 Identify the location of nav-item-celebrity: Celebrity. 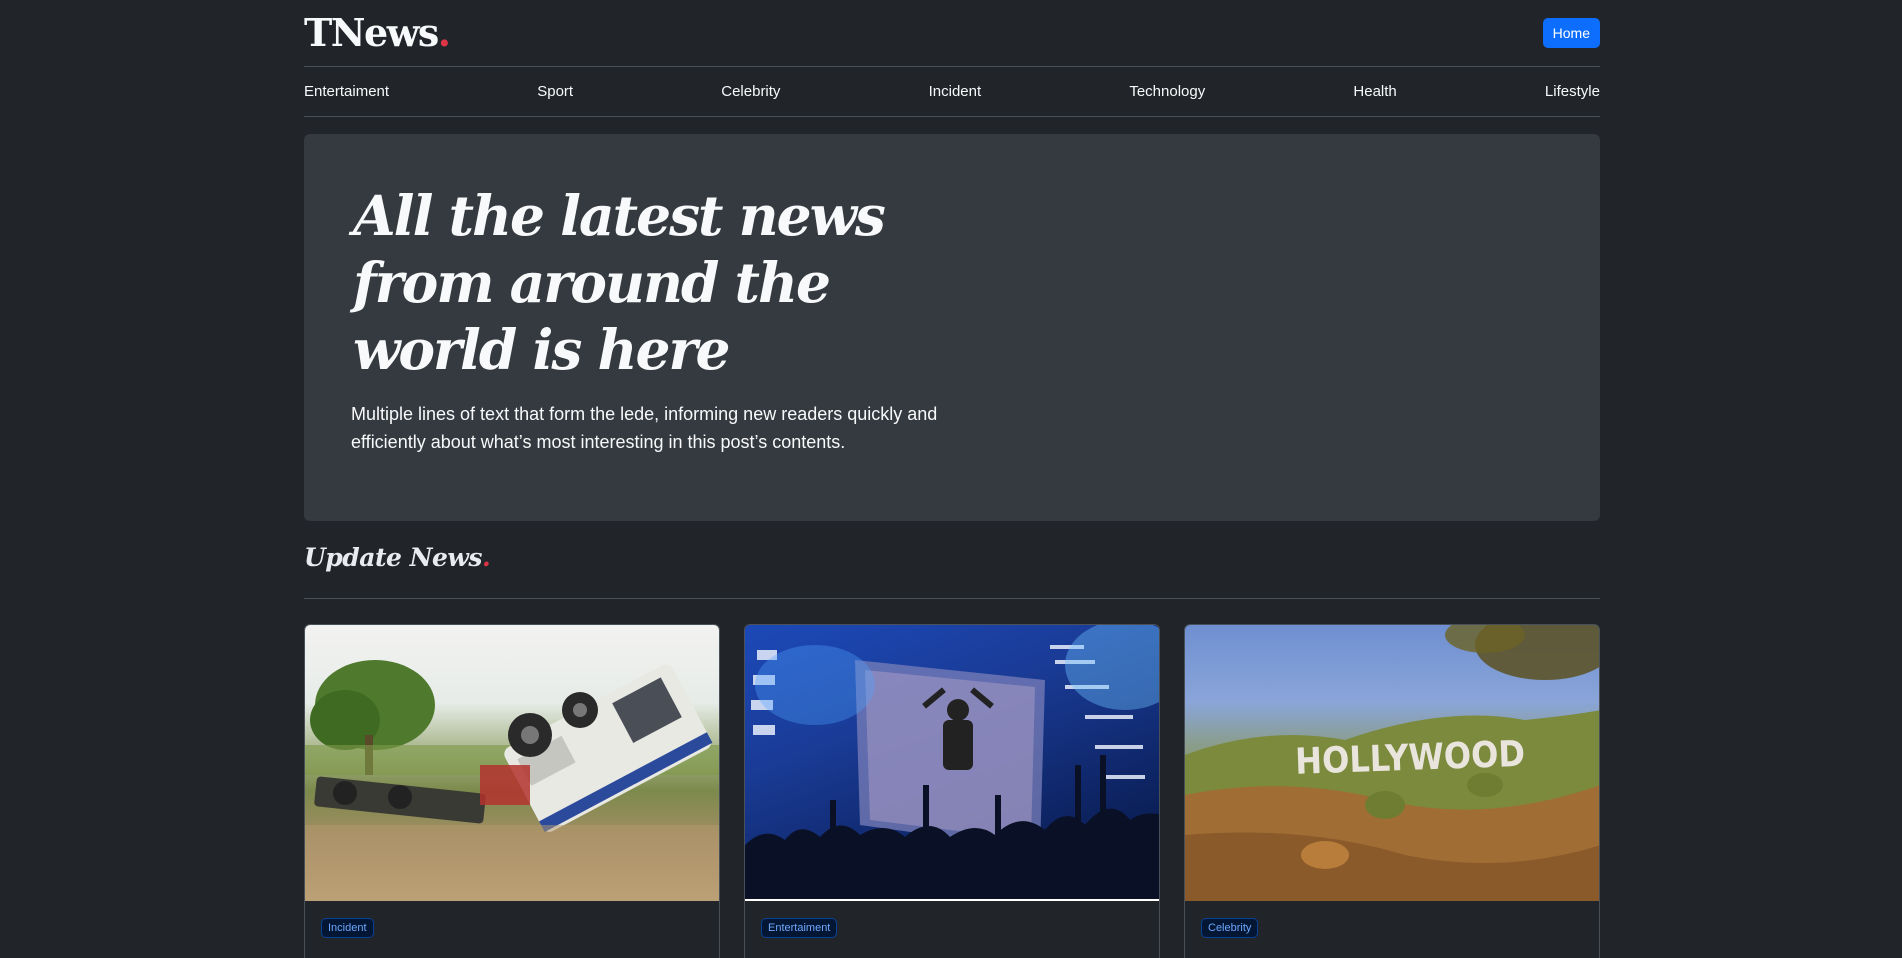
(750, 91).